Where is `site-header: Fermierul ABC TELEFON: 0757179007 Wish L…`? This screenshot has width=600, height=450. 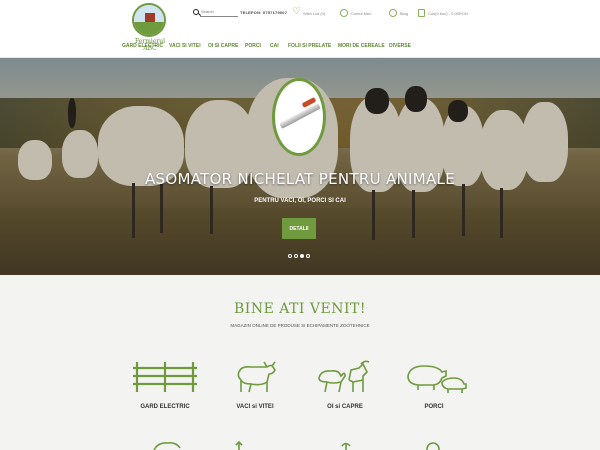 site-header: Fermierul ABC TELEFON: 0757179007 Wish L… is located at coordinates (300, 29).